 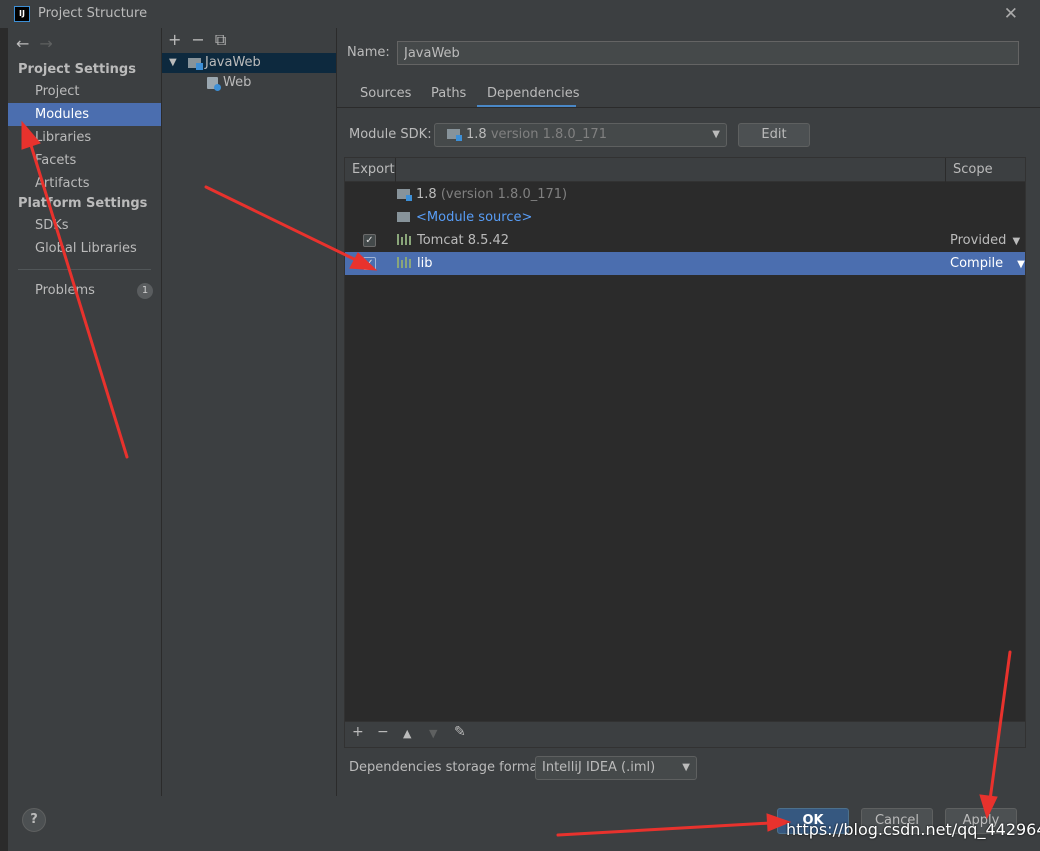 What do you see at coordinates (84, 114) in the screenshot?
I see `nav-item-modules: Modules` at bounding box center [84, 114].